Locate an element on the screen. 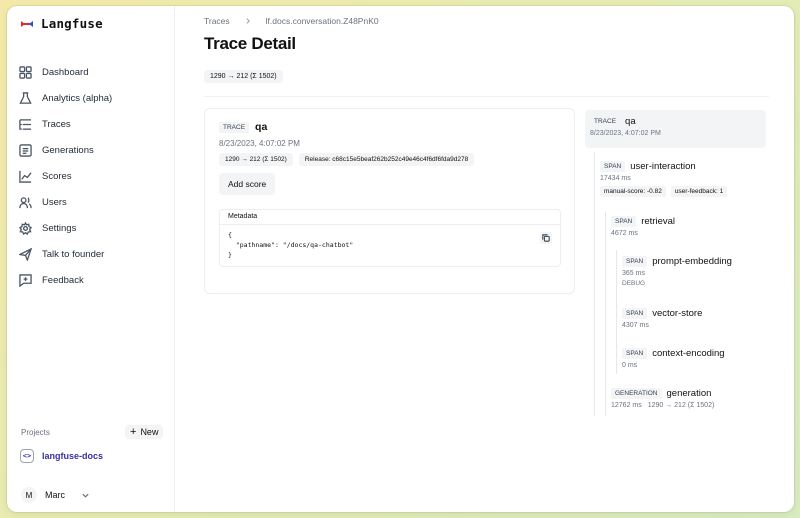 Image resolution: width=800 pixels, height=518 pixels. sidebar-item-label: Analytics (alpha) is located at coordinates (77, 98).